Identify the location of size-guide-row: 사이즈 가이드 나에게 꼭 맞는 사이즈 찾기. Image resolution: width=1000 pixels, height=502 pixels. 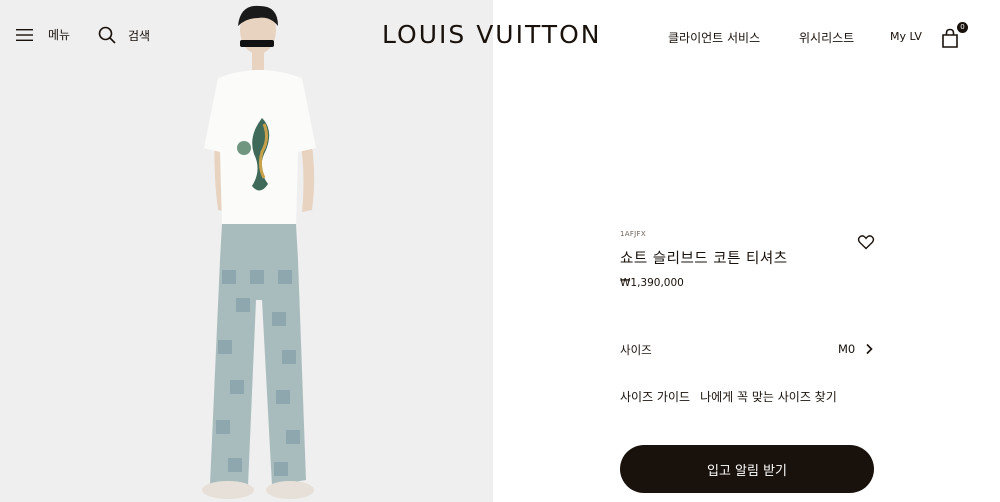
(728, 396).